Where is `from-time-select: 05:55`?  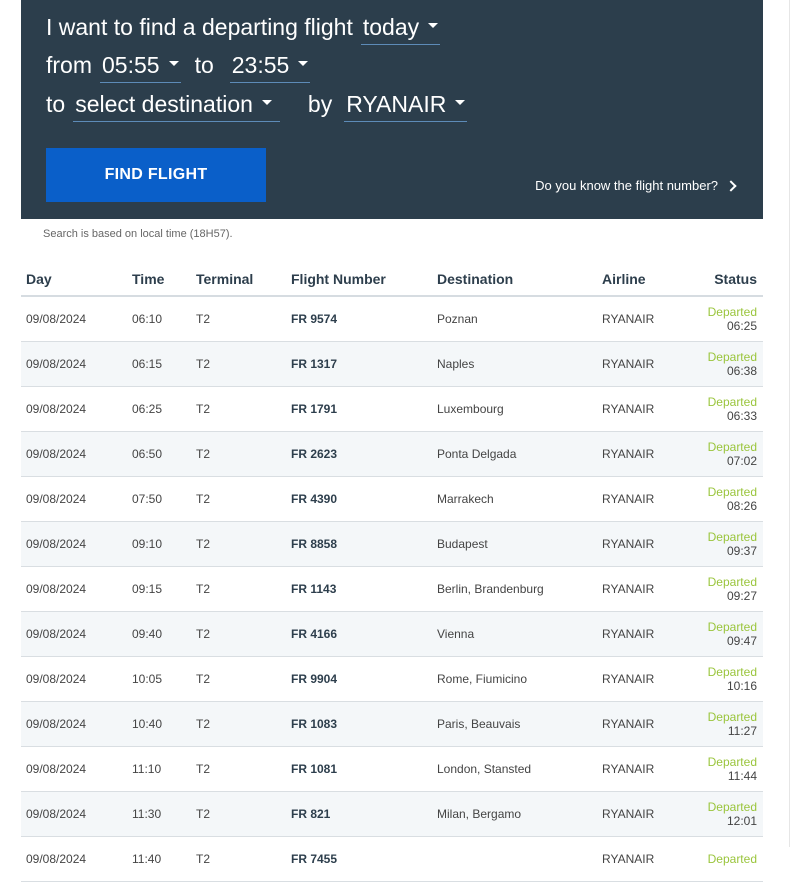 from-time-select: 05:55 is located at coordinates (140, 66).